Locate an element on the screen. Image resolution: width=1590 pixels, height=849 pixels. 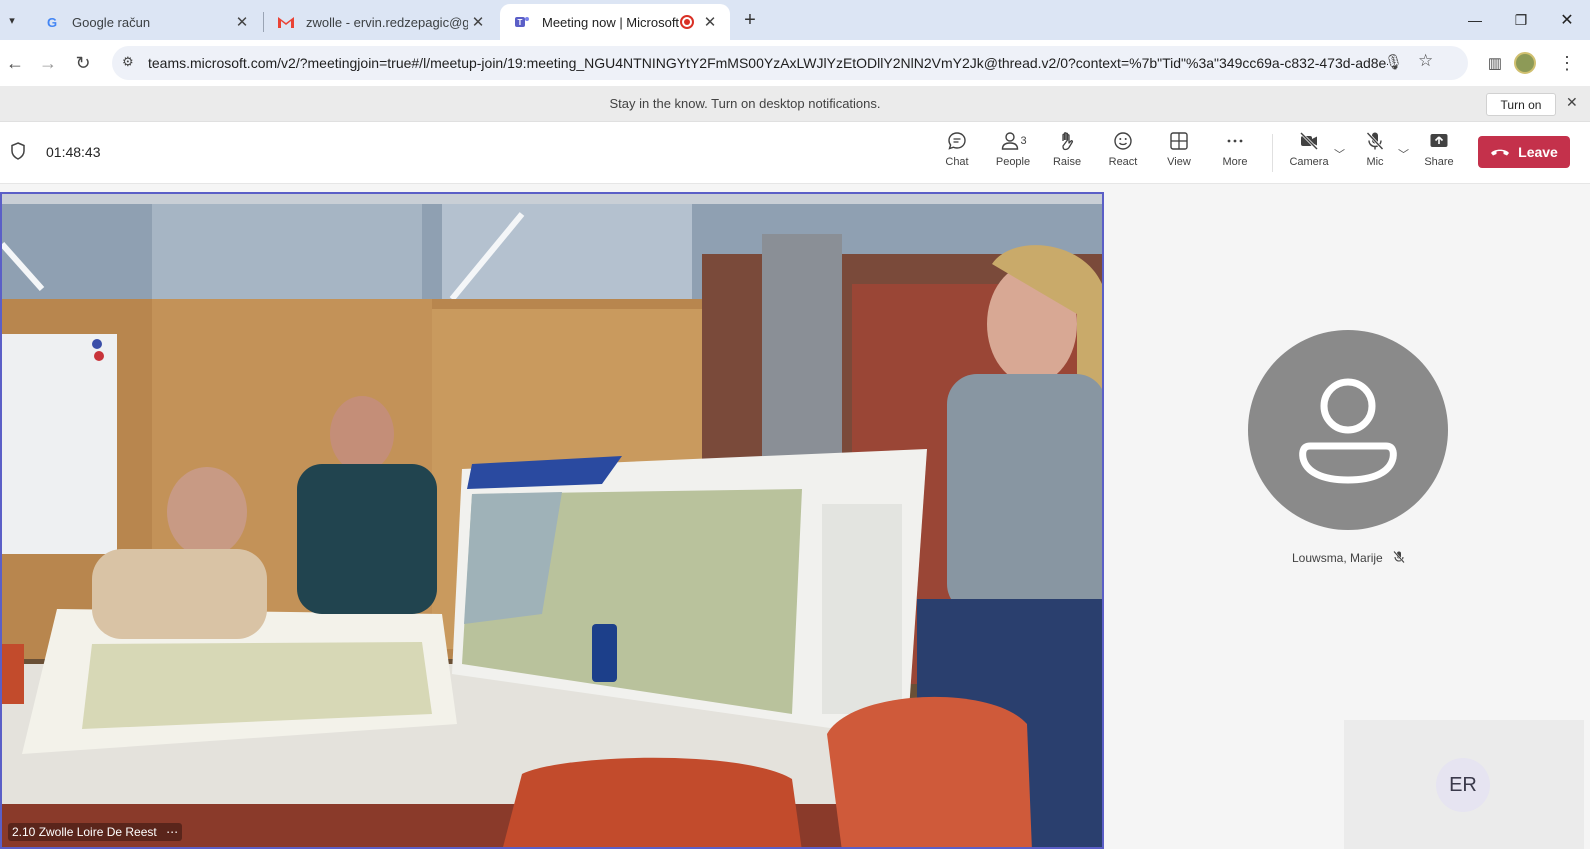
teams-icon: T is located at coordinates (522, 22).